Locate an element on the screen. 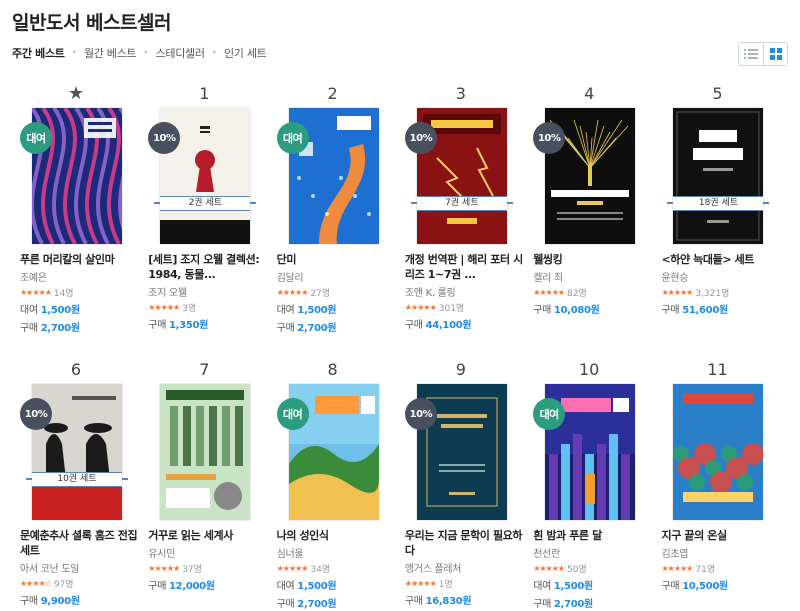 This screenshot has width=800, height=611. book-author-link: 천선란 is located at coordinates (593, 552).